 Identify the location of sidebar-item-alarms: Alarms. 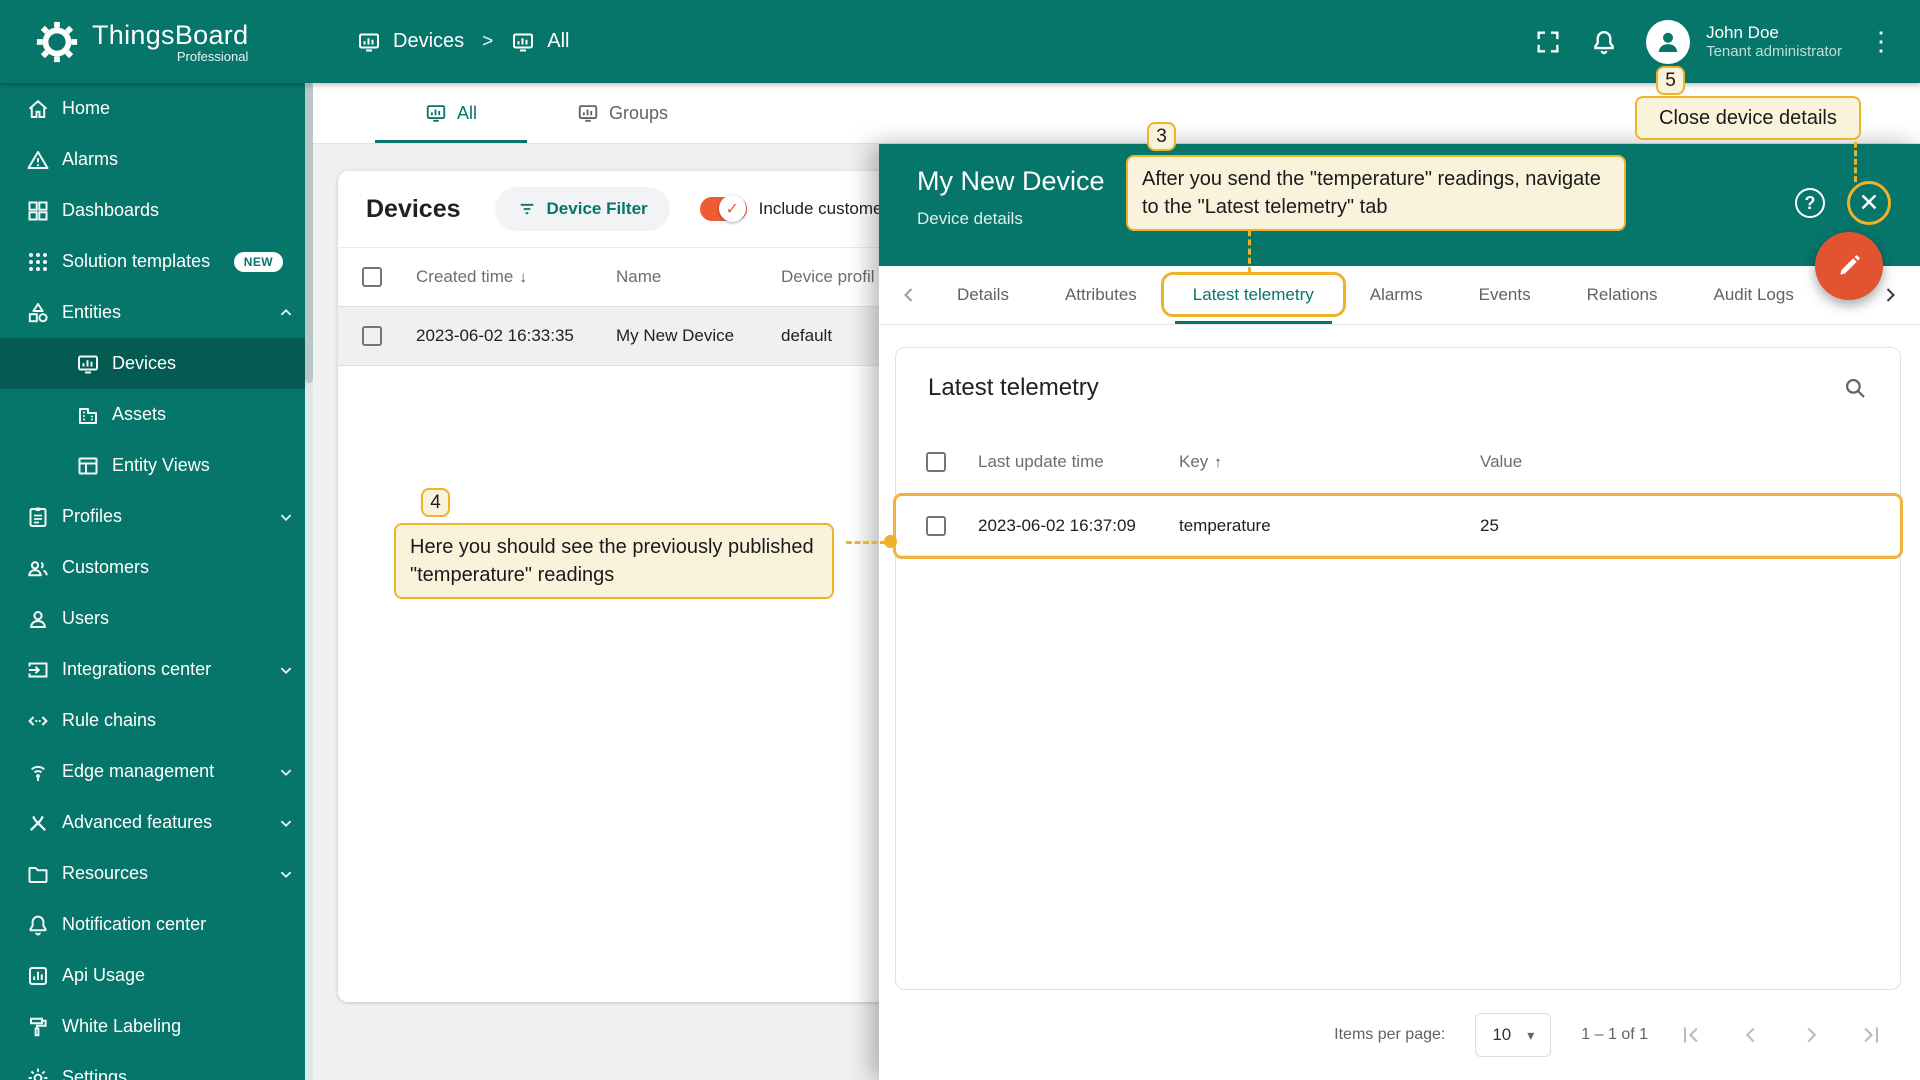
(156, 159).